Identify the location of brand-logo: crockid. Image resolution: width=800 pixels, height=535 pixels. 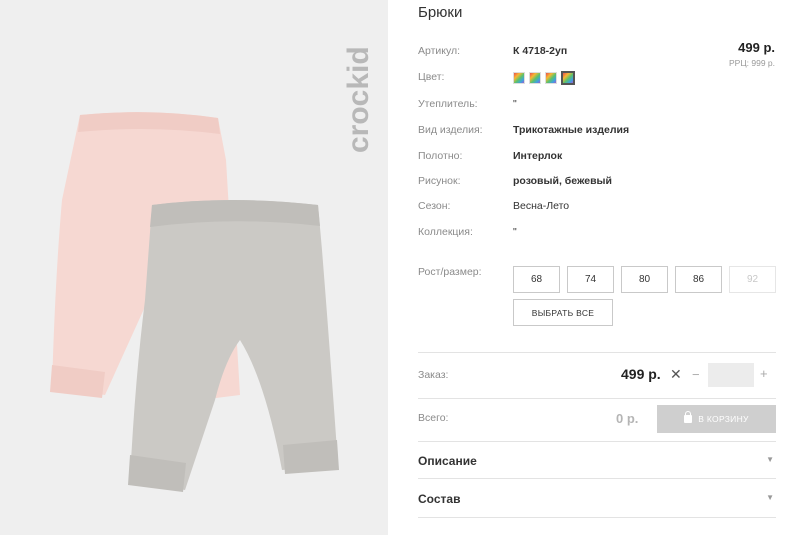
(358, 99).